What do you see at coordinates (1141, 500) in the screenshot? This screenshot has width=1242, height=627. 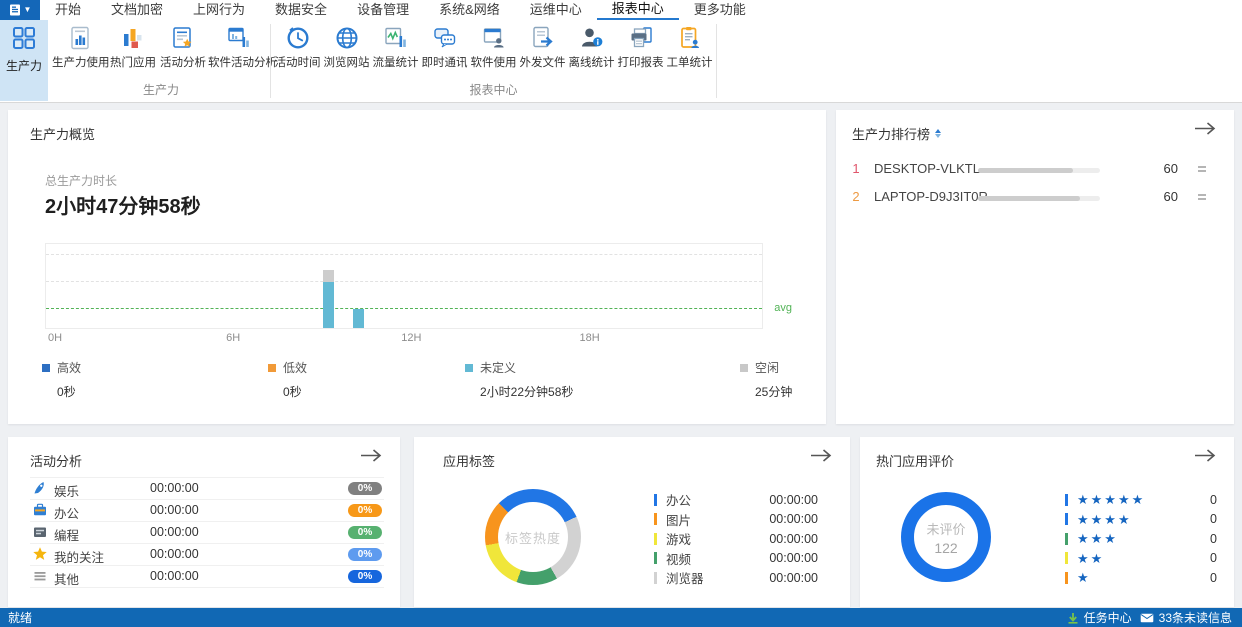 I see `rating-row: ★★★★★ 0` at bounding box center [1141, 500].